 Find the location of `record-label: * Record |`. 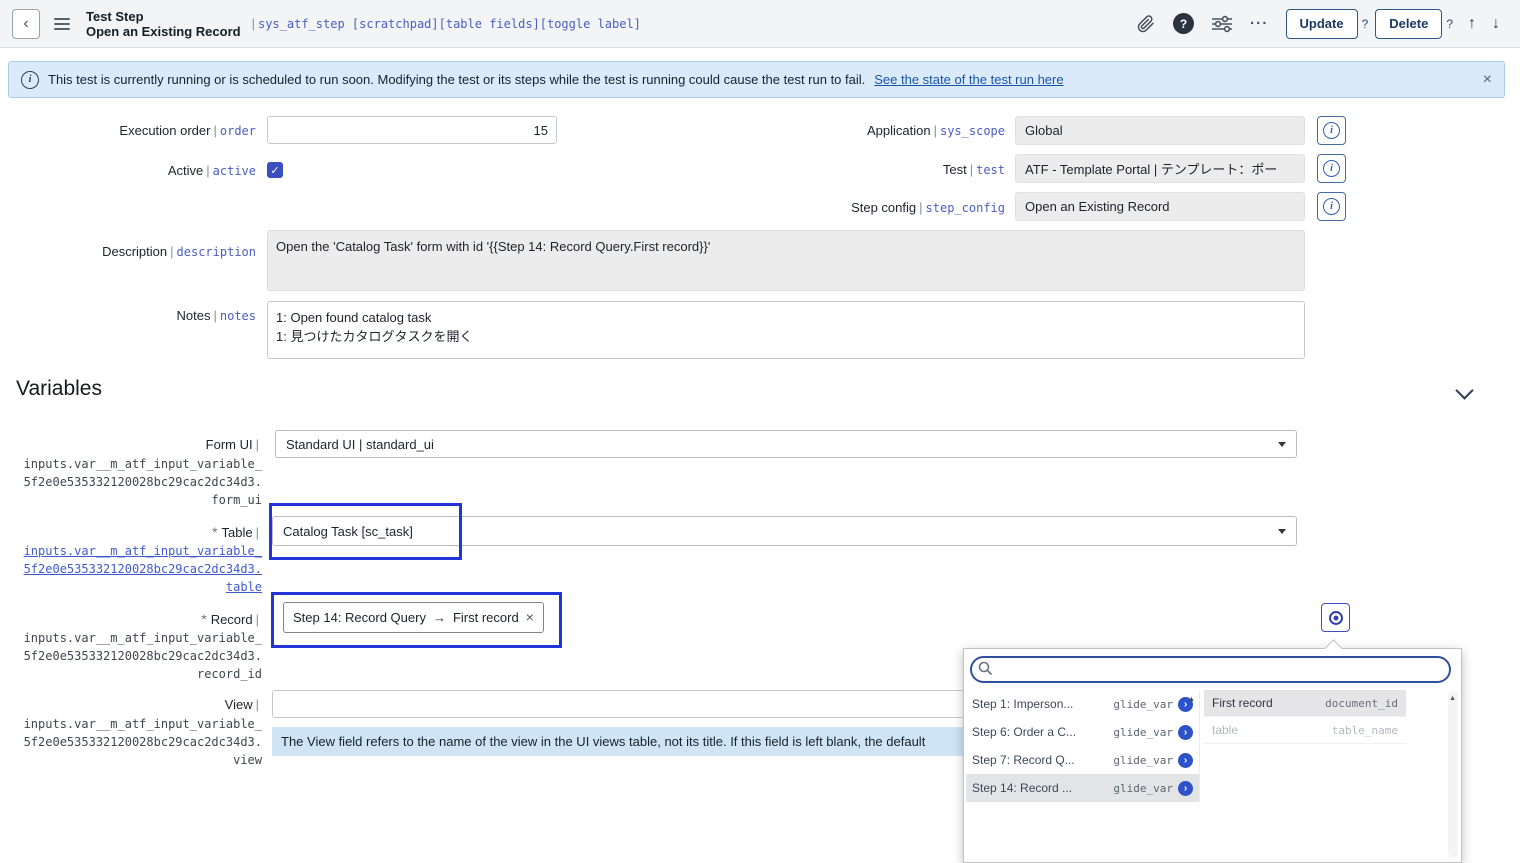

record-label: * Record | is located at coordinates (131, 619).